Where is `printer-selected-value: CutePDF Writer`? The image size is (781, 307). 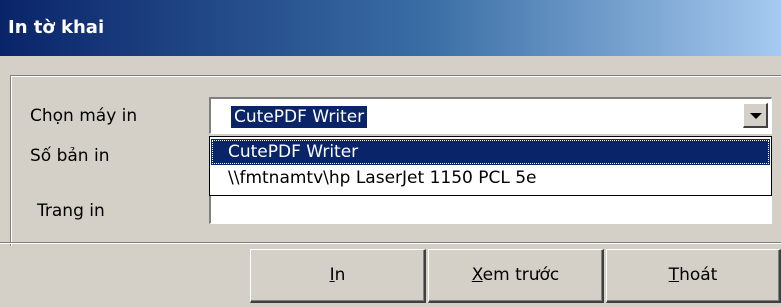
printer-selected-value: CutePDF Writer is located at coordinates (299, 117).